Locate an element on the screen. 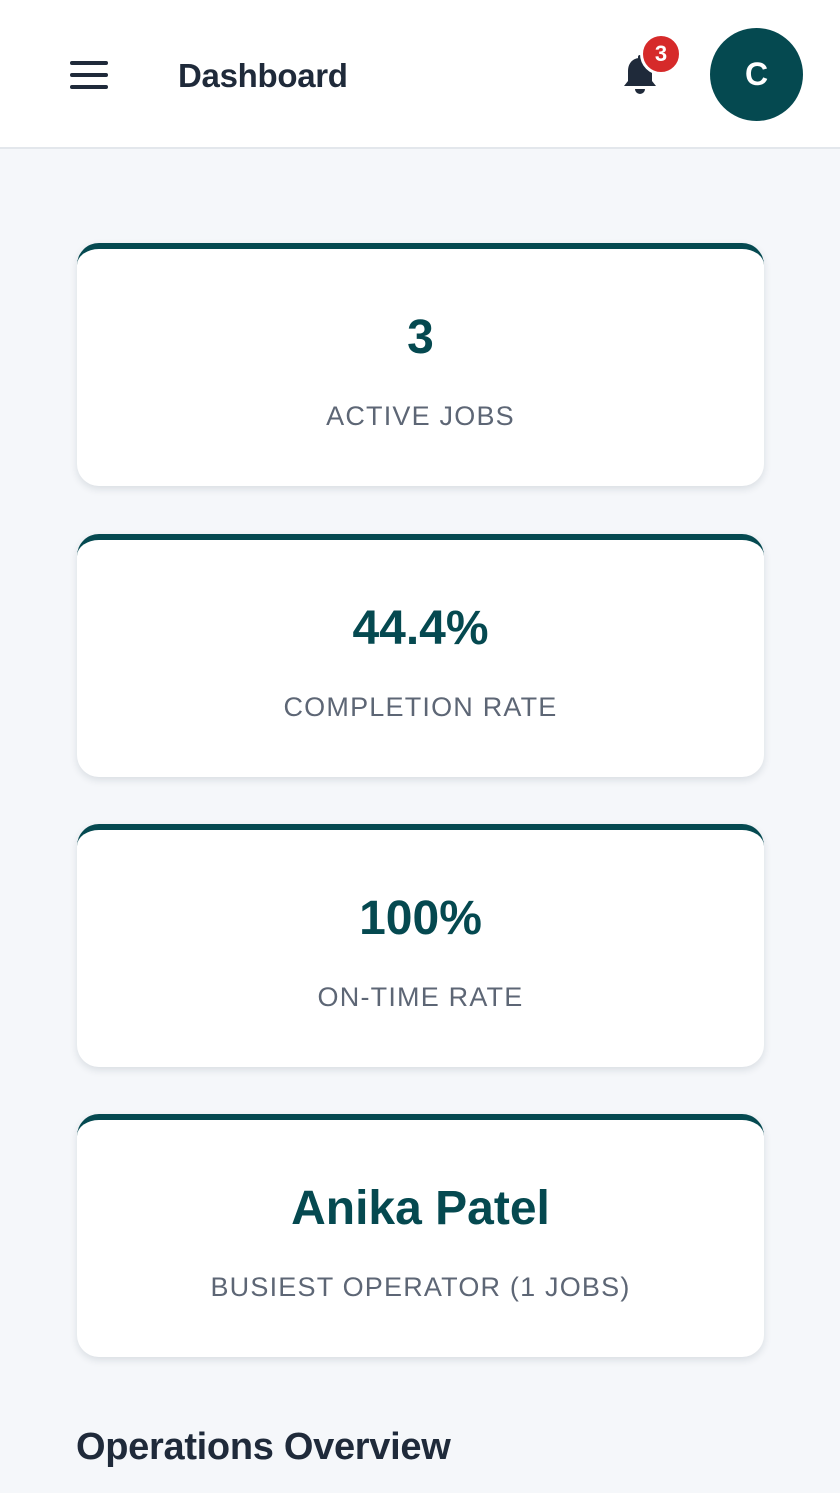  top-app-bar: Dashboard 3 C is located at coordinates (420, 74).